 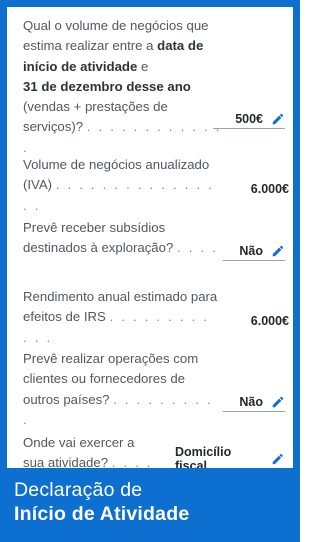 I want to click on foreign-answer-value: Não, so click(x=251, y=402).